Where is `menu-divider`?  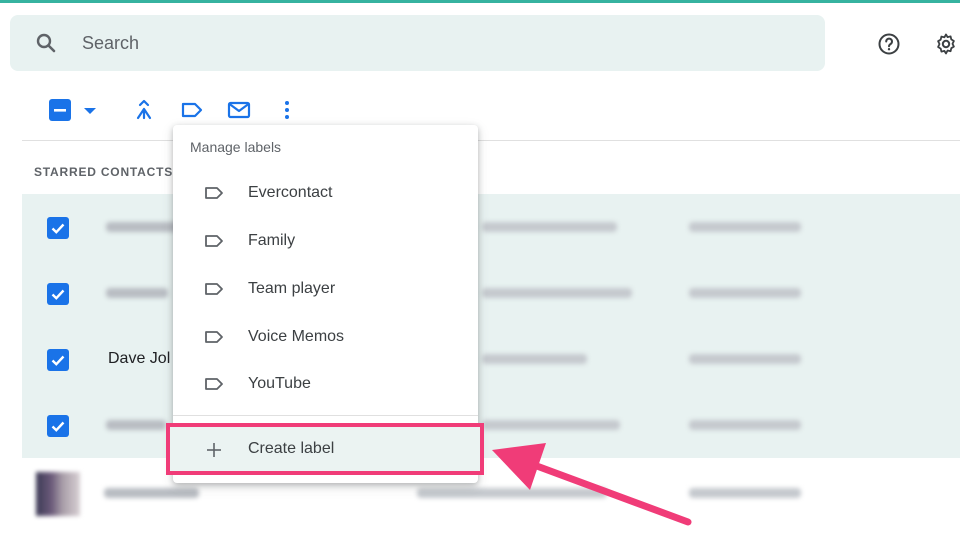 menu-divider is located at coordinates (325, 415).